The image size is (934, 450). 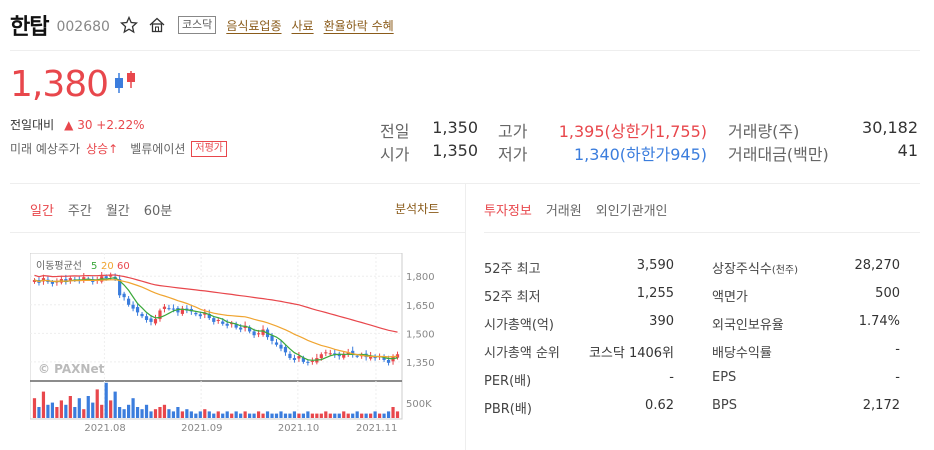 What do you see at coordinates (80, 209) in the screenshot?
I see `tab-weekly: 주간` at bounding box center [80, 209].